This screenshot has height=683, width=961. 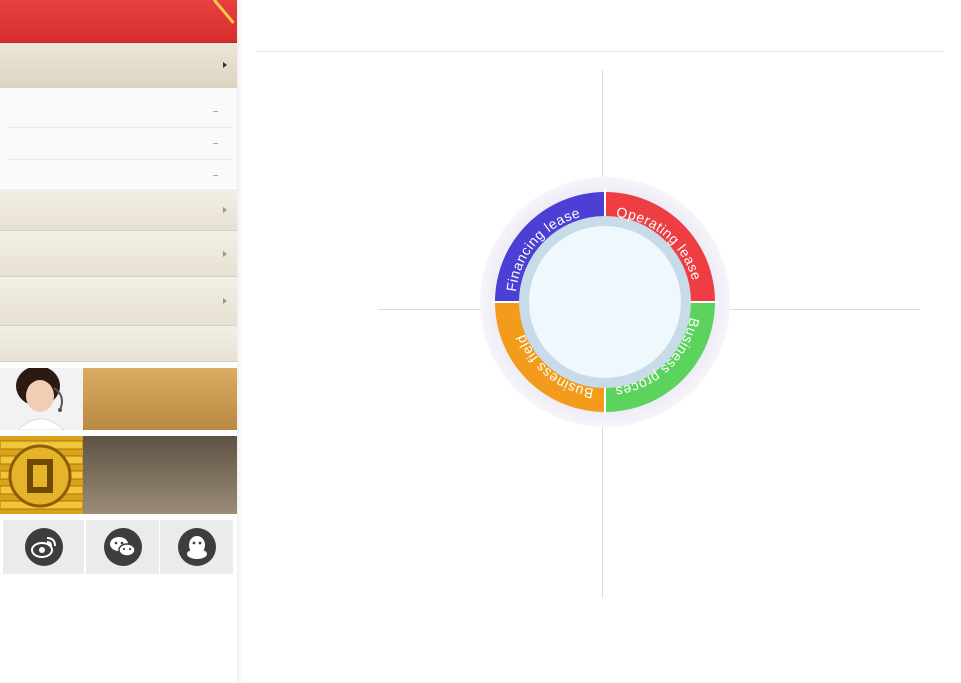 I want to click on finance-banner, so click(x=118, y=475).